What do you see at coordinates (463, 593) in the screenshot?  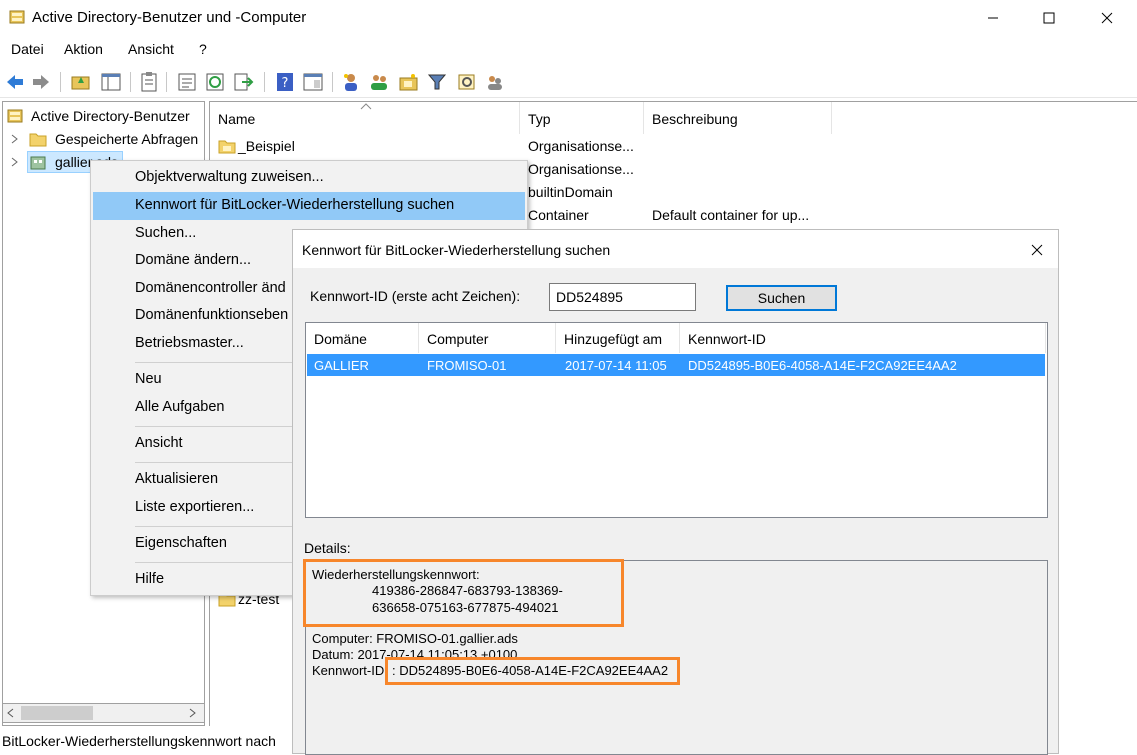 I see `recovery-key-highlight` at bounding box center [463, 593].